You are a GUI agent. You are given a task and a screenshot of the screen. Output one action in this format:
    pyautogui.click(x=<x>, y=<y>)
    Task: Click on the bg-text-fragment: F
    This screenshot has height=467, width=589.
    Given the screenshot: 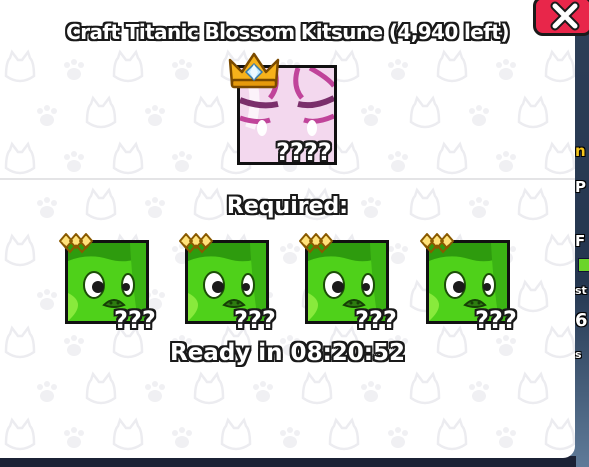 What is the action you would take?
    pyautogui.click(x=580, y=241)
    